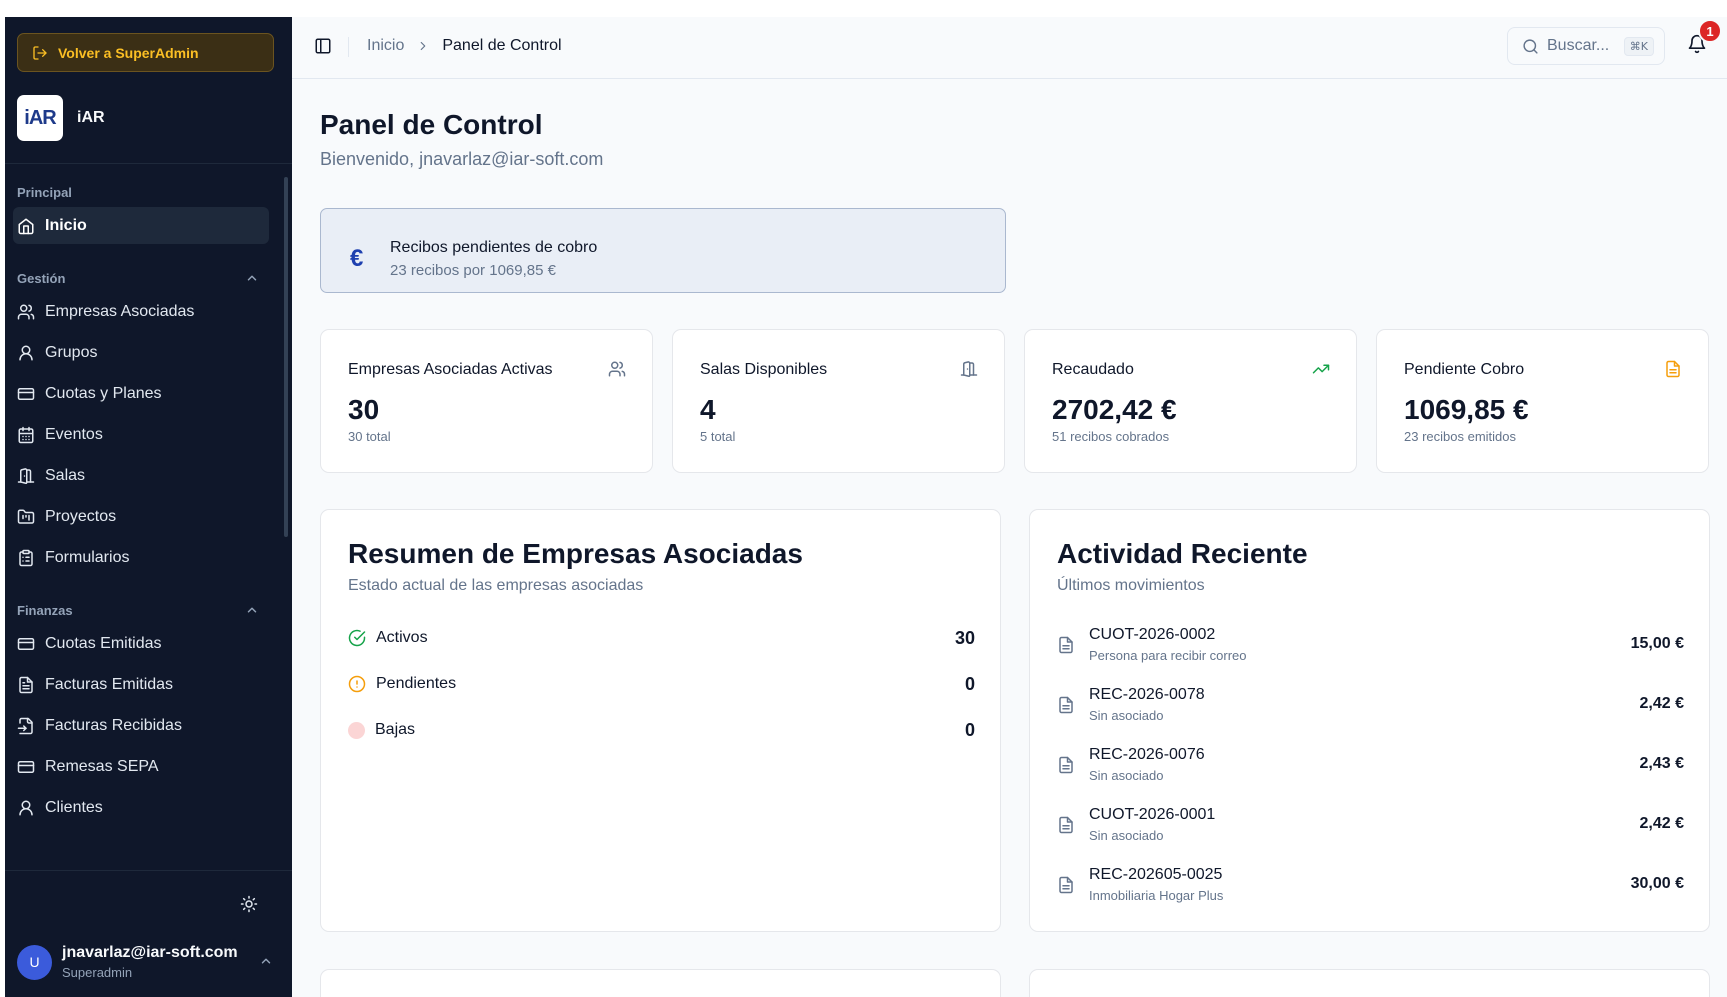 The height and width of the screenshot is (997, 1727). What do you see at coordinates (87, 557) in the screenshot?
I see `sidebar-item-label: Formularios` at bounding box center [87, 557].